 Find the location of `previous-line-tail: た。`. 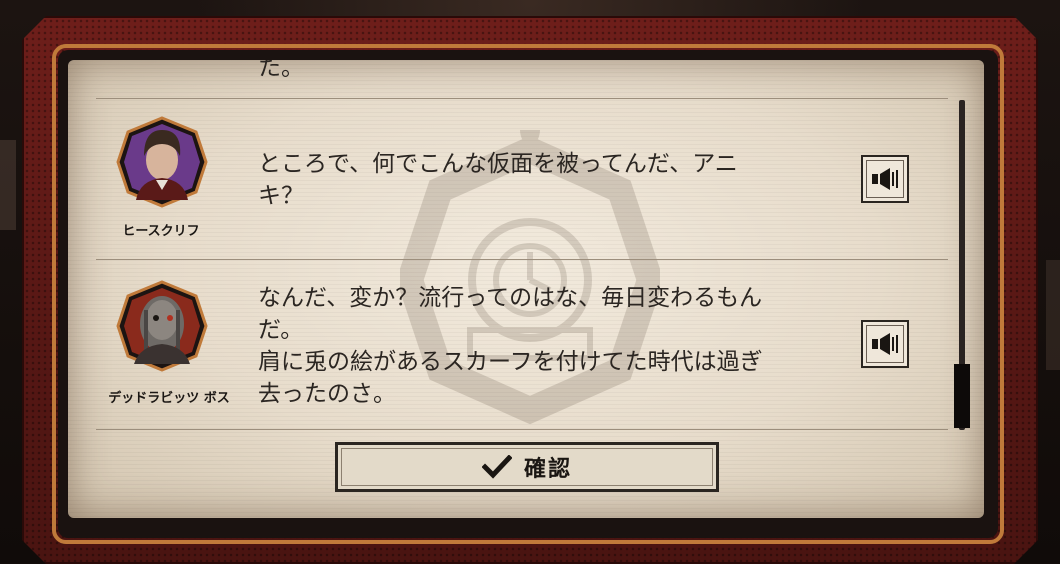

previous-line-tail: た。 is located at coordinates (281, 70).